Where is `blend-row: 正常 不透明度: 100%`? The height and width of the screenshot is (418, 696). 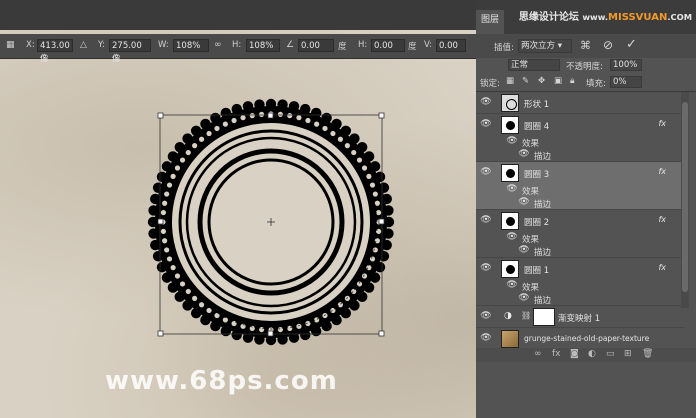 blend-row: 正常 不透明度: 100% is located at coordinates (586, 65).